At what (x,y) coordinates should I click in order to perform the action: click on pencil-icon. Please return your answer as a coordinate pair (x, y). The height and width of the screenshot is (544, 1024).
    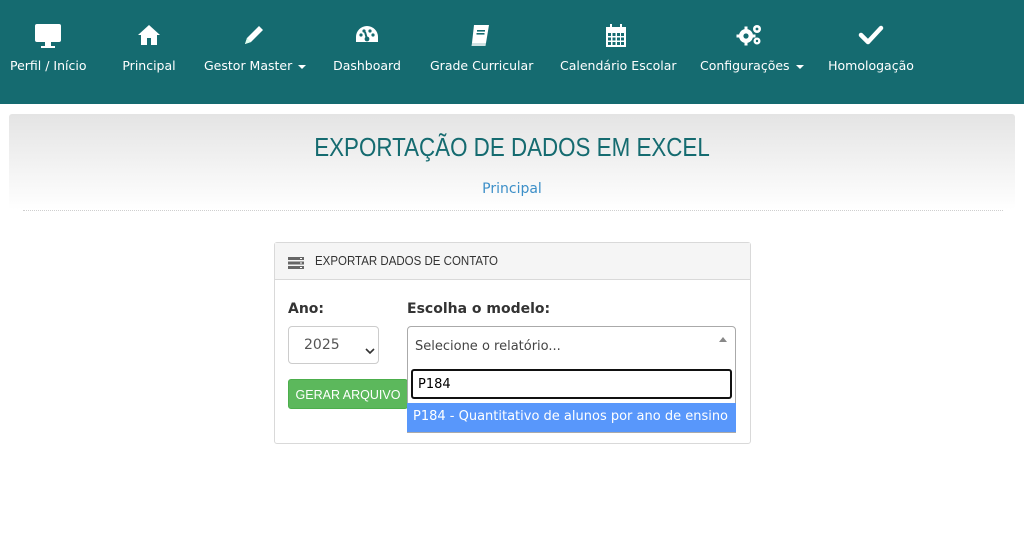
    Looking at the image, I should click on (254, 37).